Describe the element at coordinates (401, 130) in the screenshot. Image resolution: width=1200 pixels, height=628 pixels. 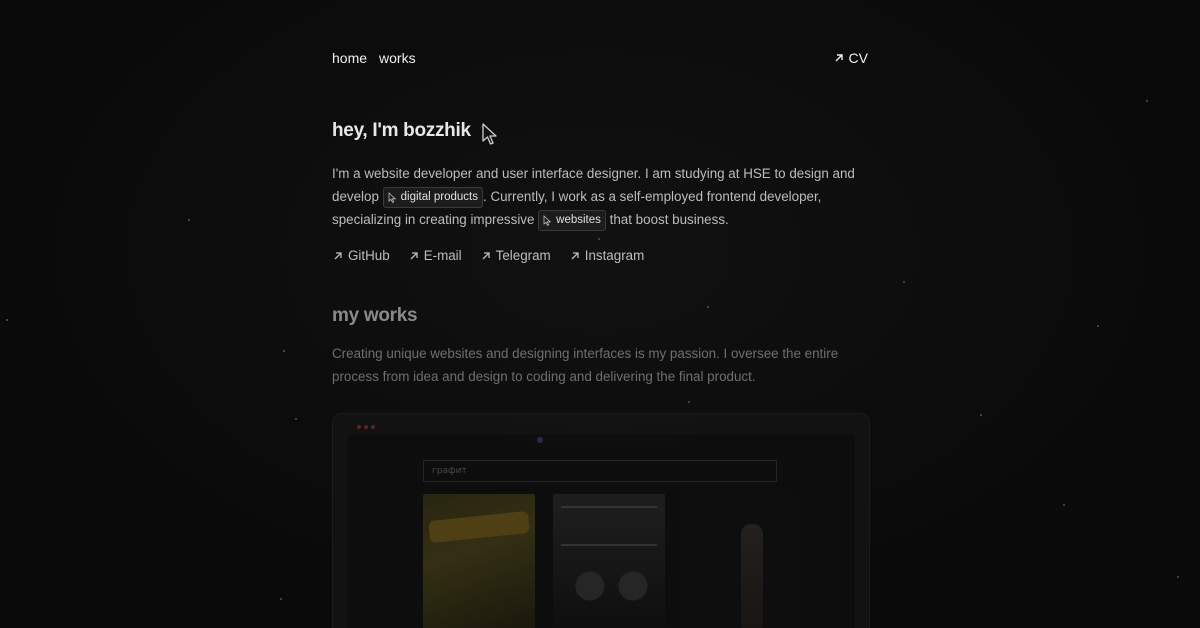
I see `hero-title: hey, I'm bozzhik` at that location.